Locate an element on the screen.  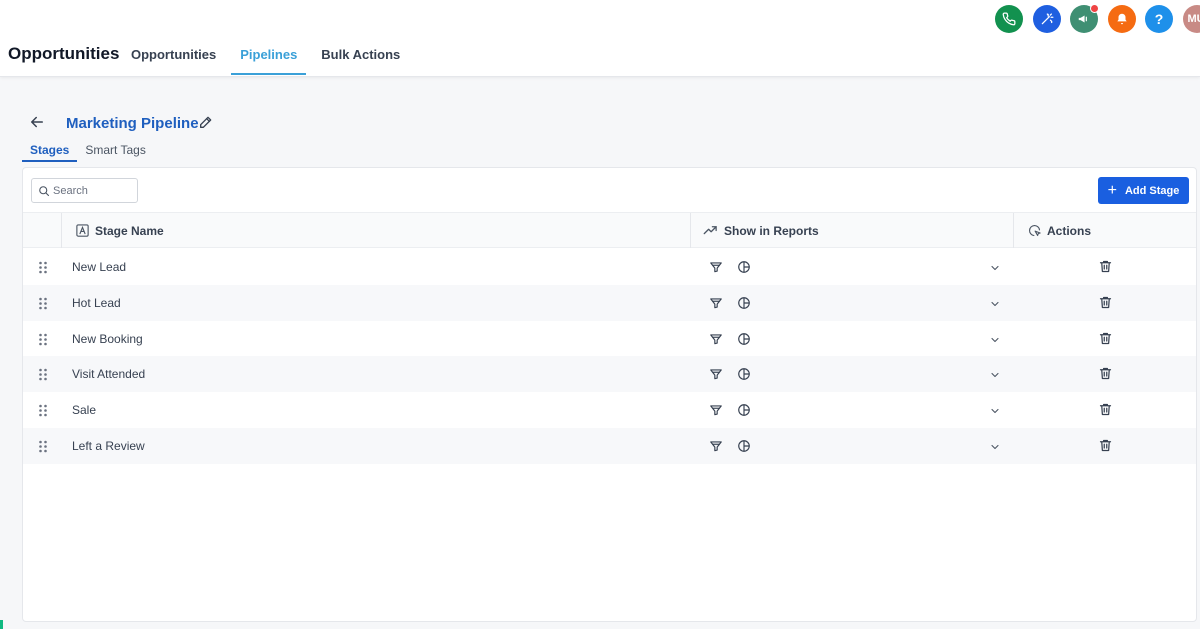
search-input is located at coordinates (93, 190).